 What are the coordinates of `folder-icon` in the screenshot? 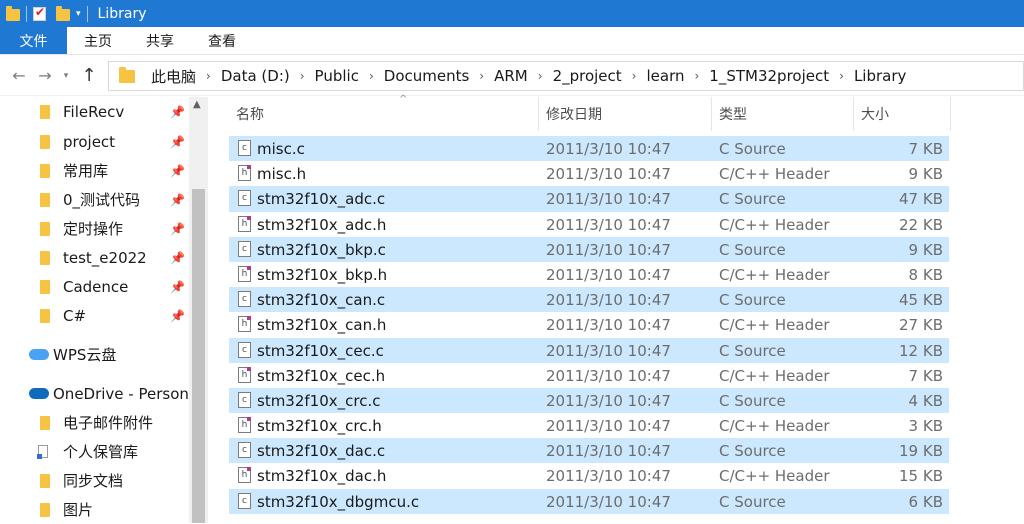 It's located at (45, 200).